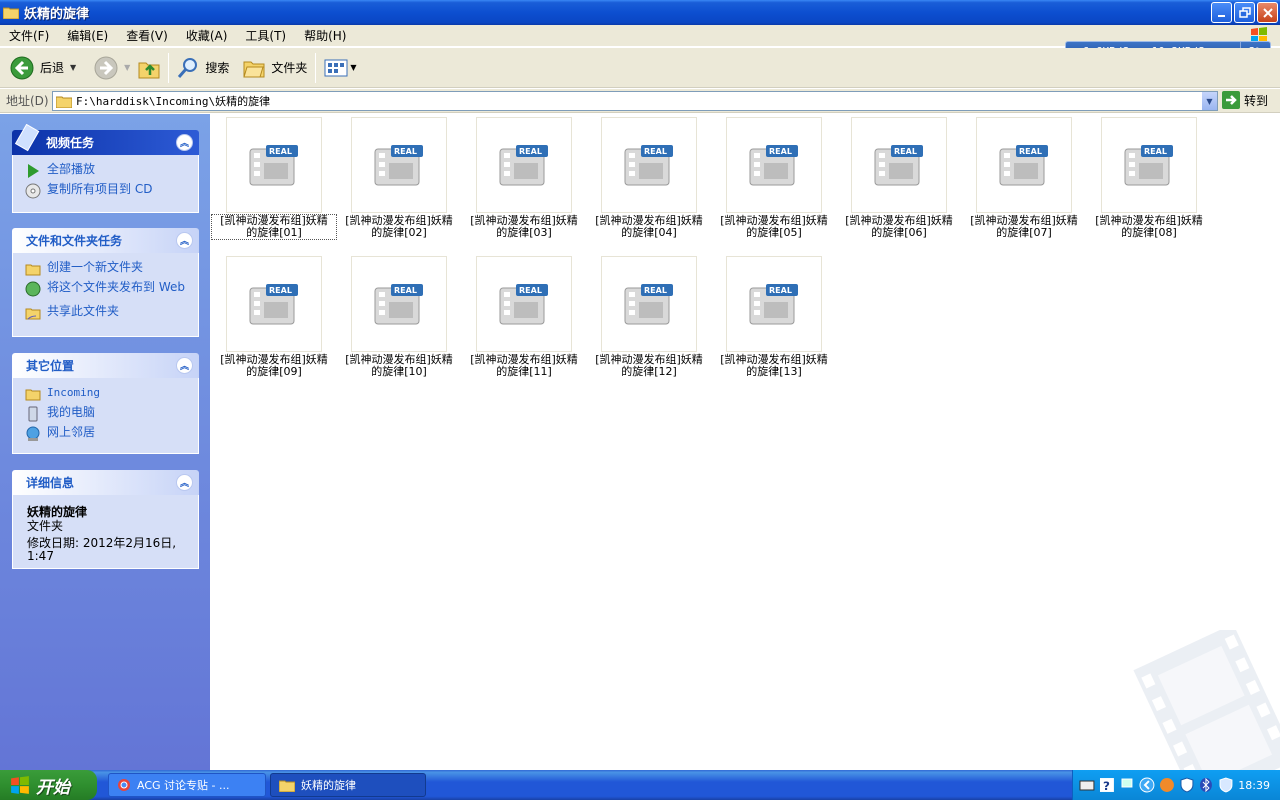  What do you see at coordinates (53, 787) in the screenshot?
I see `start-label: 开始` at bounding box center [53, 787].